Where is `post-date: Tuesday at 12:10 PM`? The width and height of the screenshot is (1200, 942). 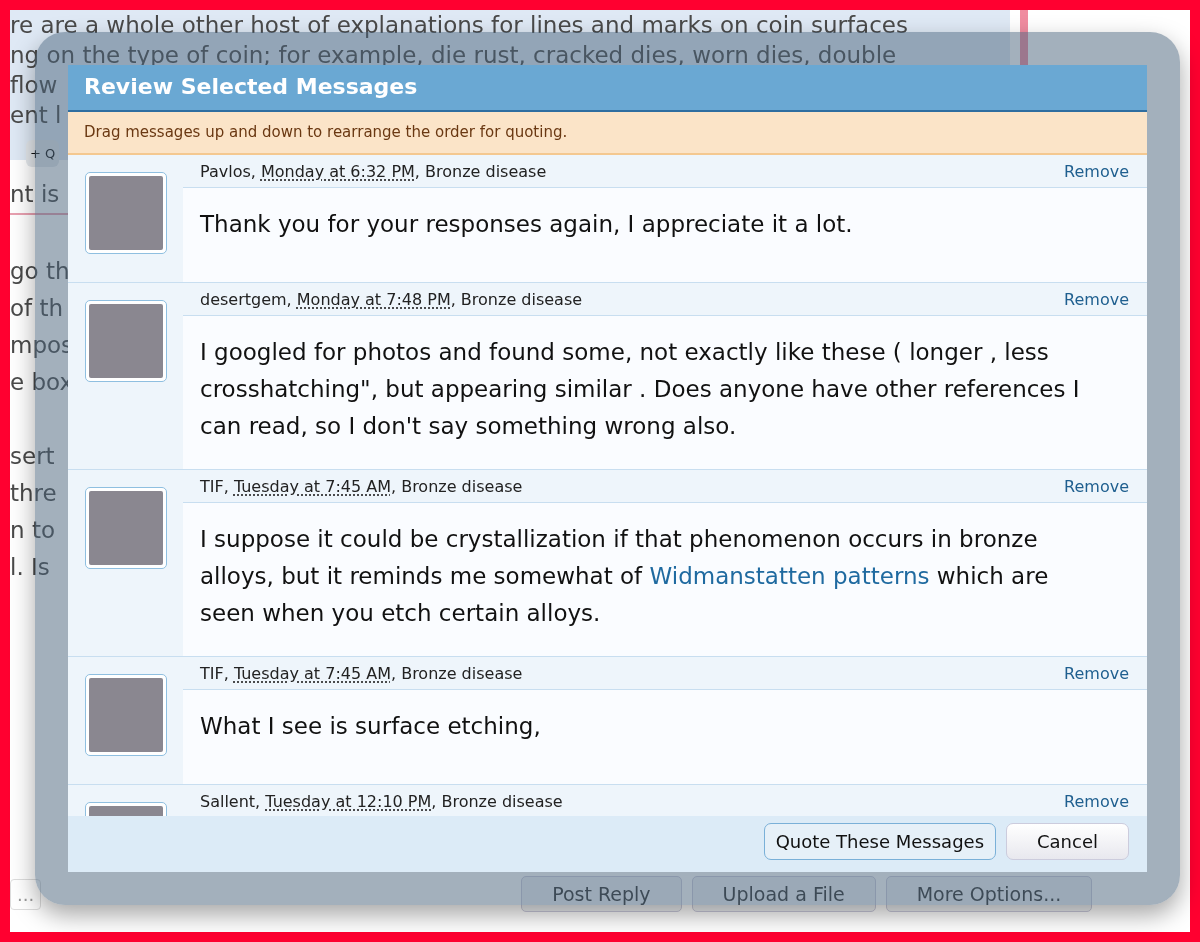
post-date: Tuesday at 12:10 PM is located at coordinates (348, 801).